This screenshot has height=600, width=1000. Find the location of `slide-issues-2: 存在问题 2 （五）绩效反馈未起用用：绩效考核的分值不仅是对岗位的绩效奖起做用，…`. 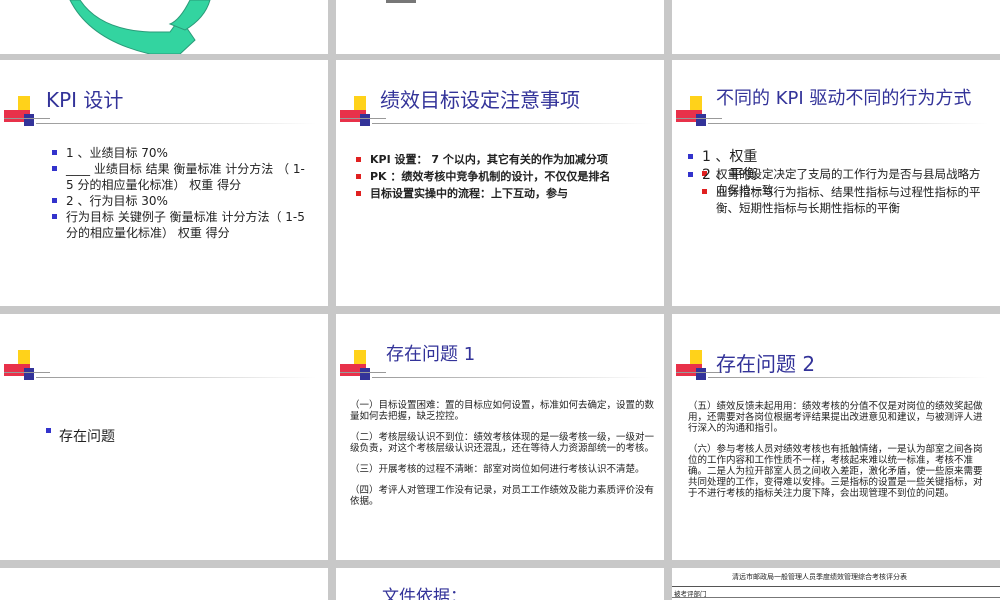

slide-issues-2: 存在问题 2 （五）绩效反馈未起用用：绩效考核的分值不仅是对岗位的绩效奖起做用，… is located at coordinates (836, 437).